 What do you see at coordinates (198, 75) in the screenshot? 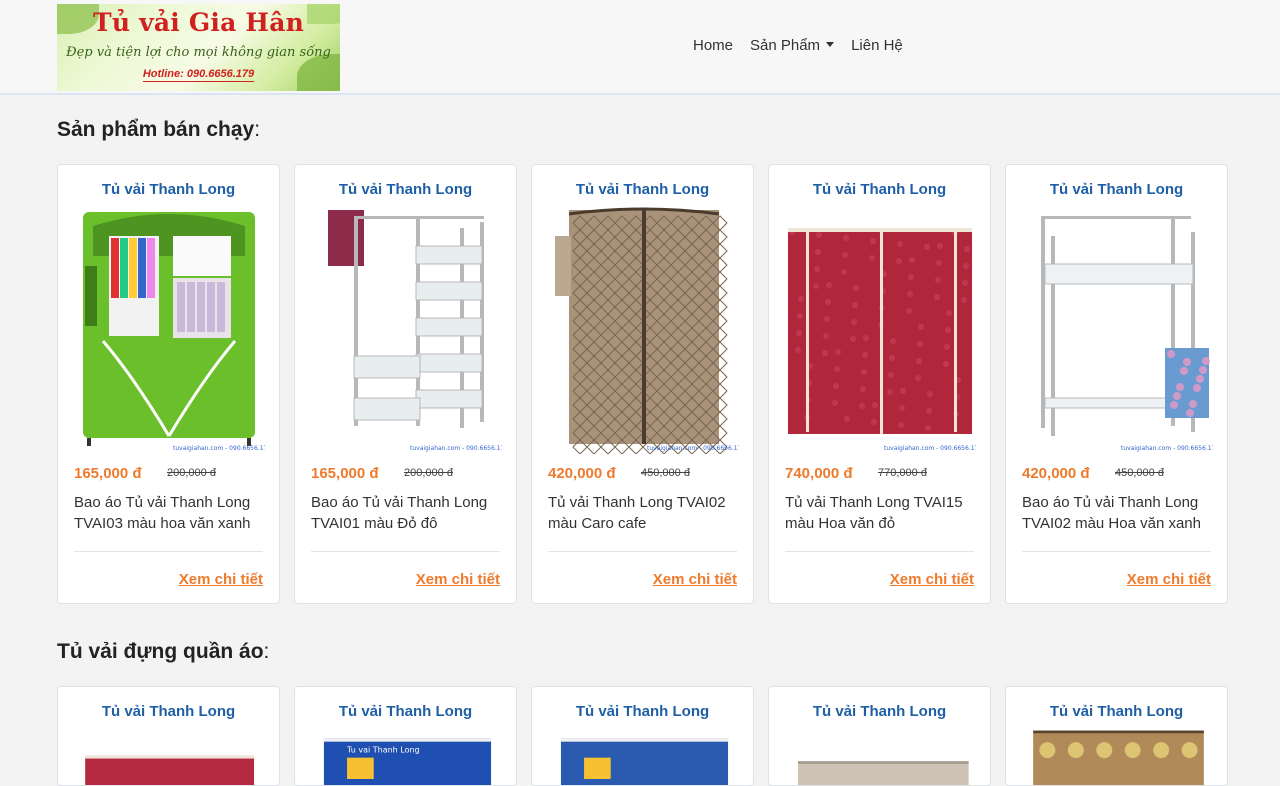
I see `logo-hotline: Hotline: 090.6656.179` at bounding box center [198, 75].